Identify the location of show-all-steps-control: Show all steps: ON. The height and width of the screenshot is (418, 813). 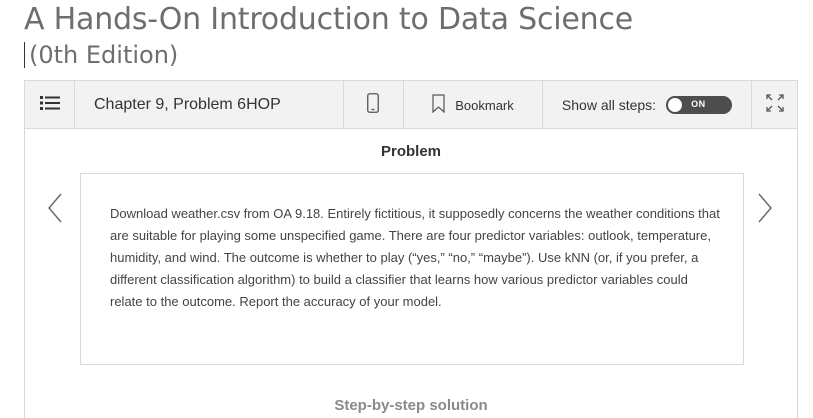
(647, 105).